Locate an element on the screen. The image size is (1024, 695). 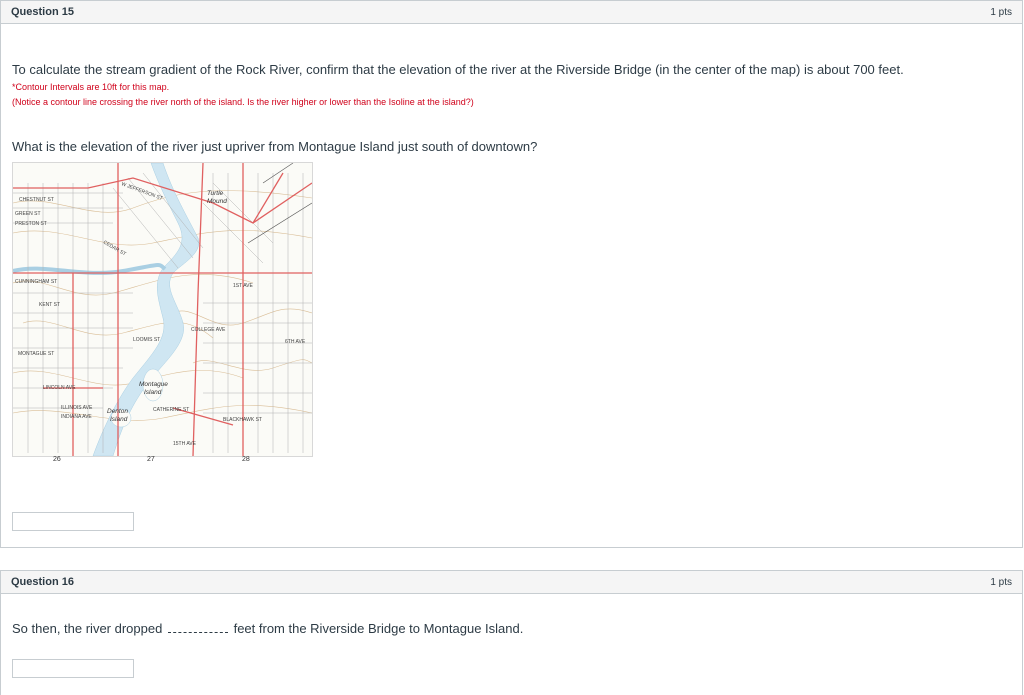
blackhawk-st-label: BLACKHAWK ST is located at coordinates (242, 420).